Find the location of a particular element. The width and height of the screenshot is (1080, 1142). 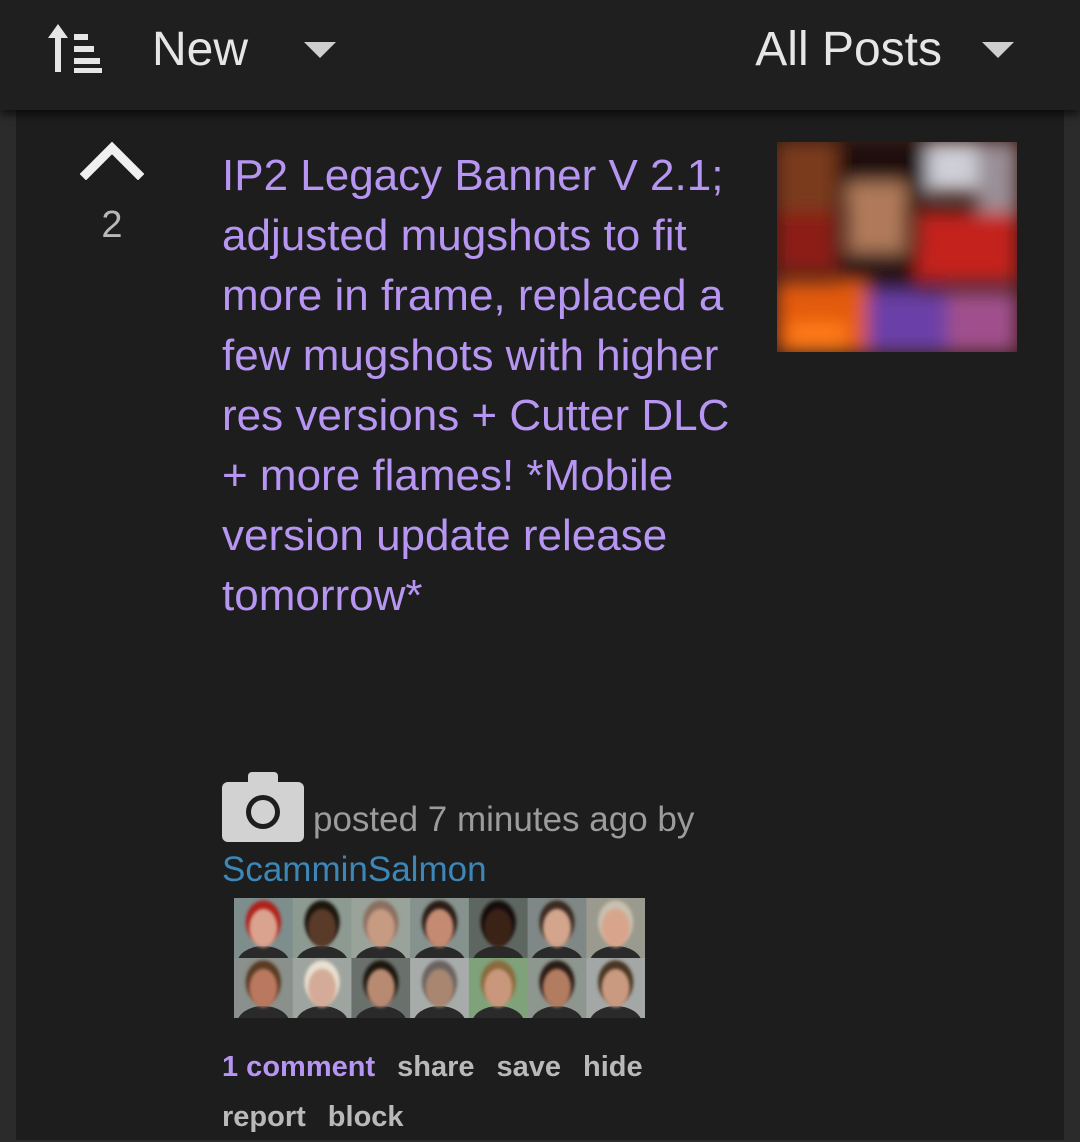

block-link: block is located at coordinates (366, 1117).